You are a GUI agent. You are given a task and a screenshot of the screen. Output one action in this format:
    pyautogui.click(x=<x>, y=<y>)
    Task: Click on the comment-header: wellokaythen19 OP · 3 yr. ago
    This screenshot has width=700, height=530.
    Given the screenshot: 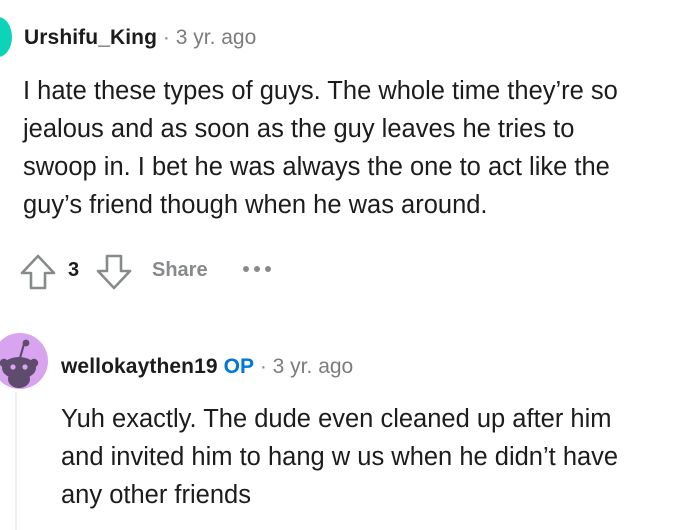 What is the action you would take?
    pyautogui.click(x=207, y=367)
    